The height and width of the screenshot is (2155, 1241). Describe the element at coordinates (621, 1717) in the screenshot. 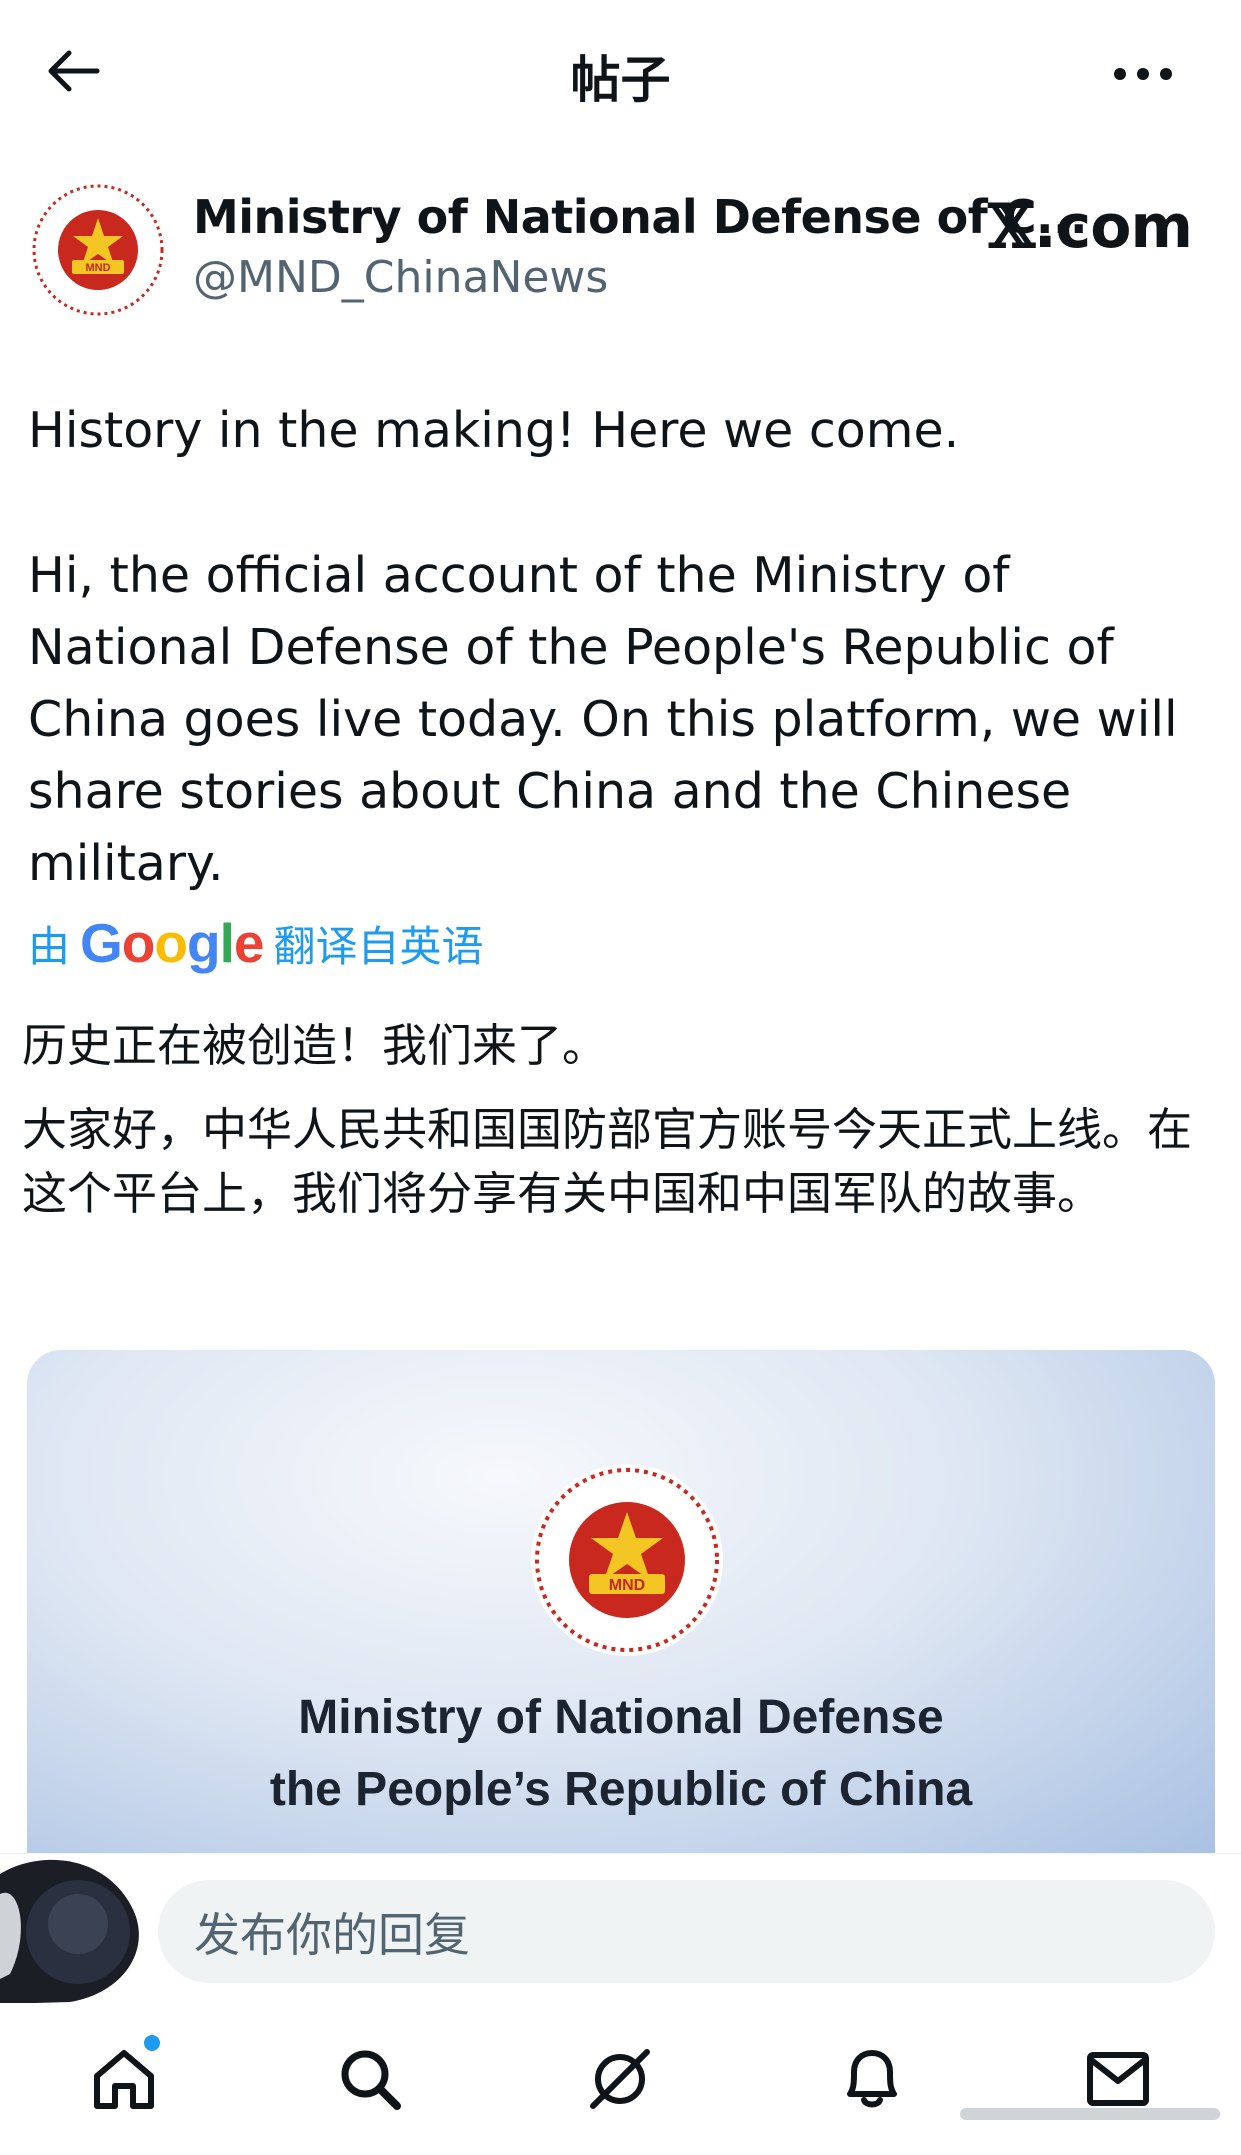

I see `media-caption-line-1: Ministry of National Defense` at that location.